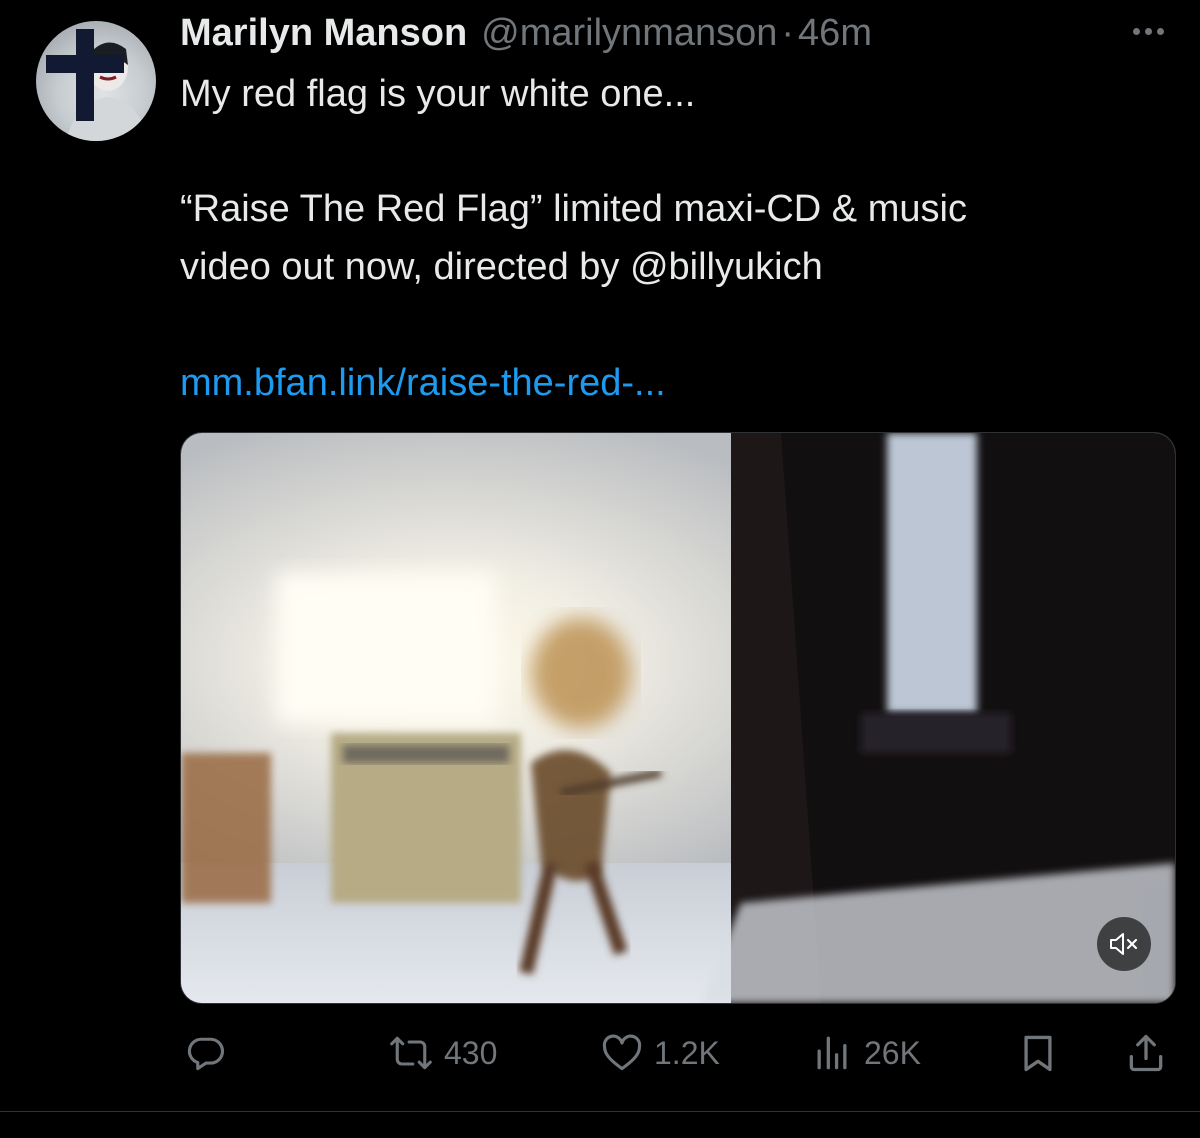 Image resolution: width=1200 pixels, height=1138 pixels. I want to click on speaker-muted-icon, so click(1124, 944).